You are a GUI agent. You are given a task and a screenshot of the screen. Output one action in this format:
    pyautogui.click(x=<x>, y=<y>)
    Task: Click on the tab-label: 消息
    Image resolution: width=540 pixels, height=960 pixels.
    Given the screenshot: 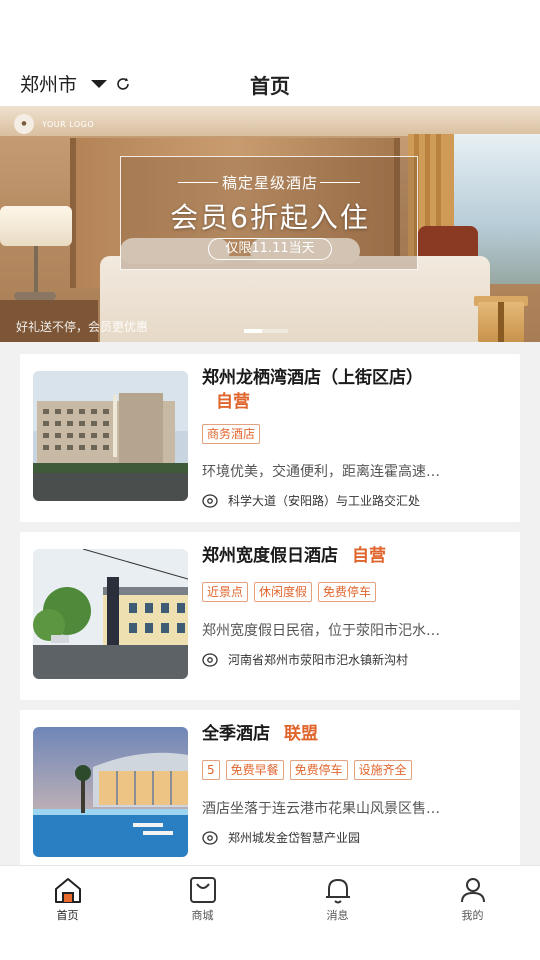 What is the action you would take?
    pyautogui.click(x=337, y=915)
    